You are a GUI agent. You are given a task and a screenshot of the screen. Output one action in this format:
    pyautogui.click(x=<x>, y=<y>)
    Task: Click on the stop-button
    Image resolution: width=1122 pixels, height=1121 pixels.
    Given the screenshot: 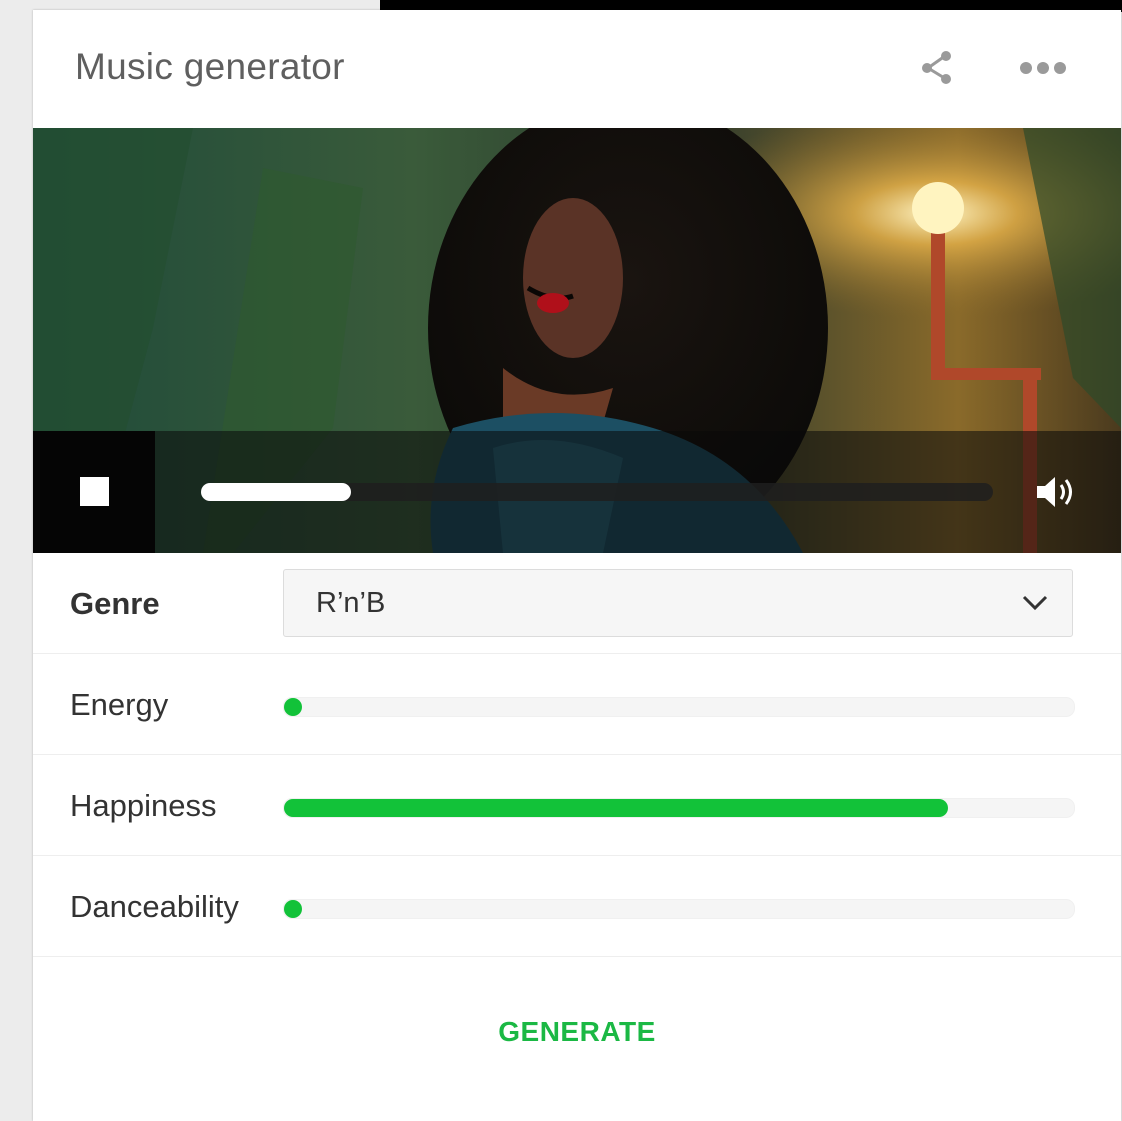 What is the action you would take?
    pyautogui.click(x=94, y=492)
    